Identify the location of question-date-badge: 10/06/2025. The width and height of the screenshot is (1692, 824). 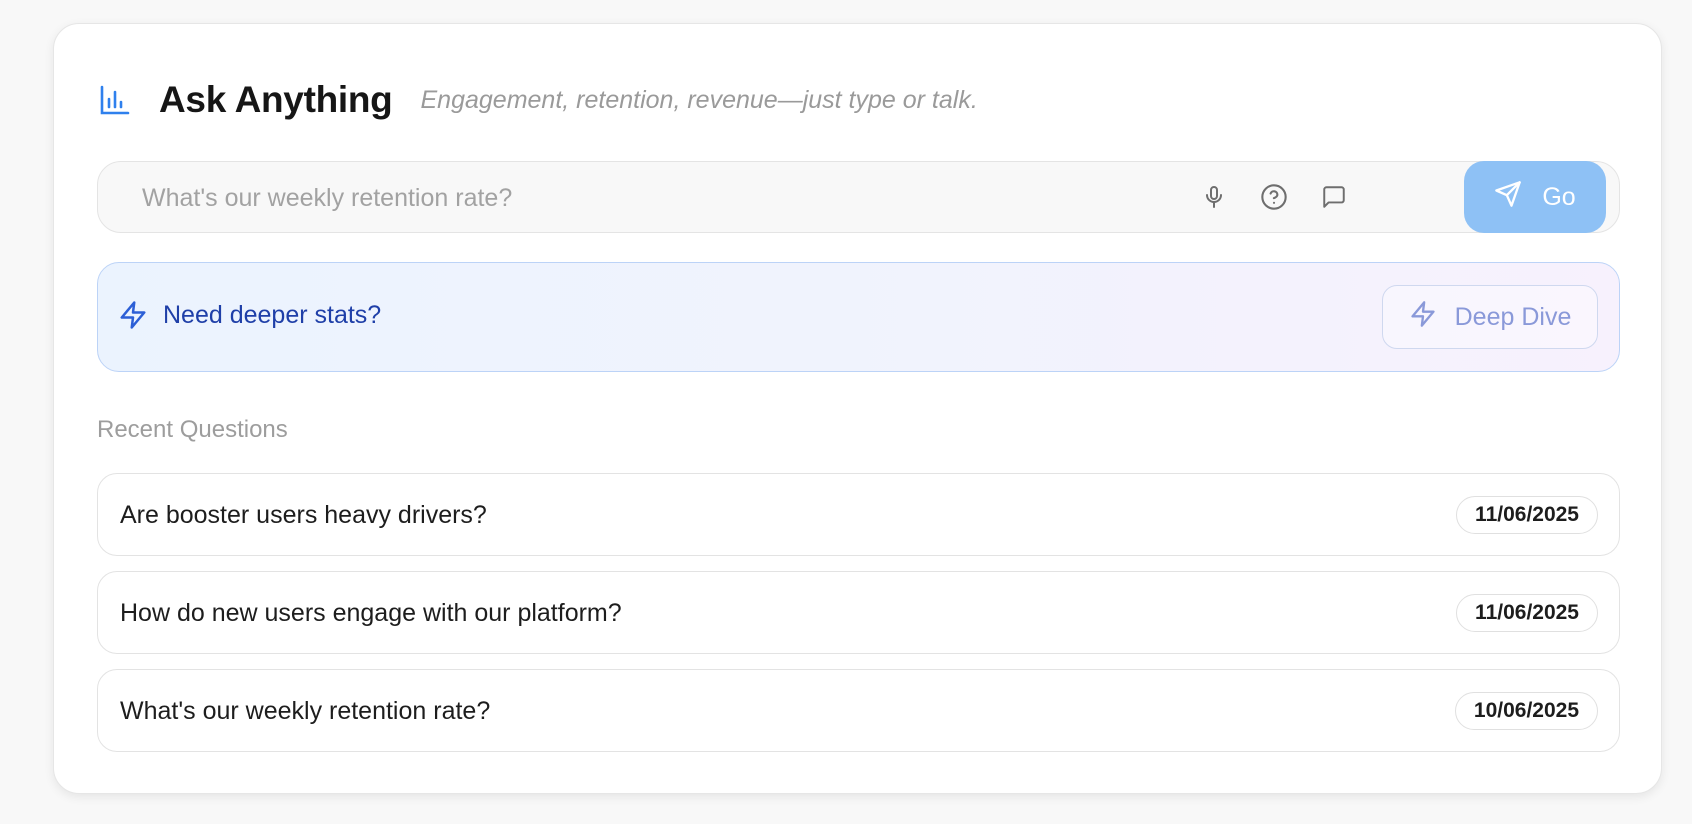
(1526, 711).